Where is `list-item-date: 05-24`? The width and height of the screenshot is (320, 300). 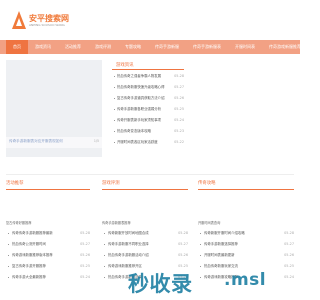 list-item-date: 05-24 is located at coordinates (85, 277).